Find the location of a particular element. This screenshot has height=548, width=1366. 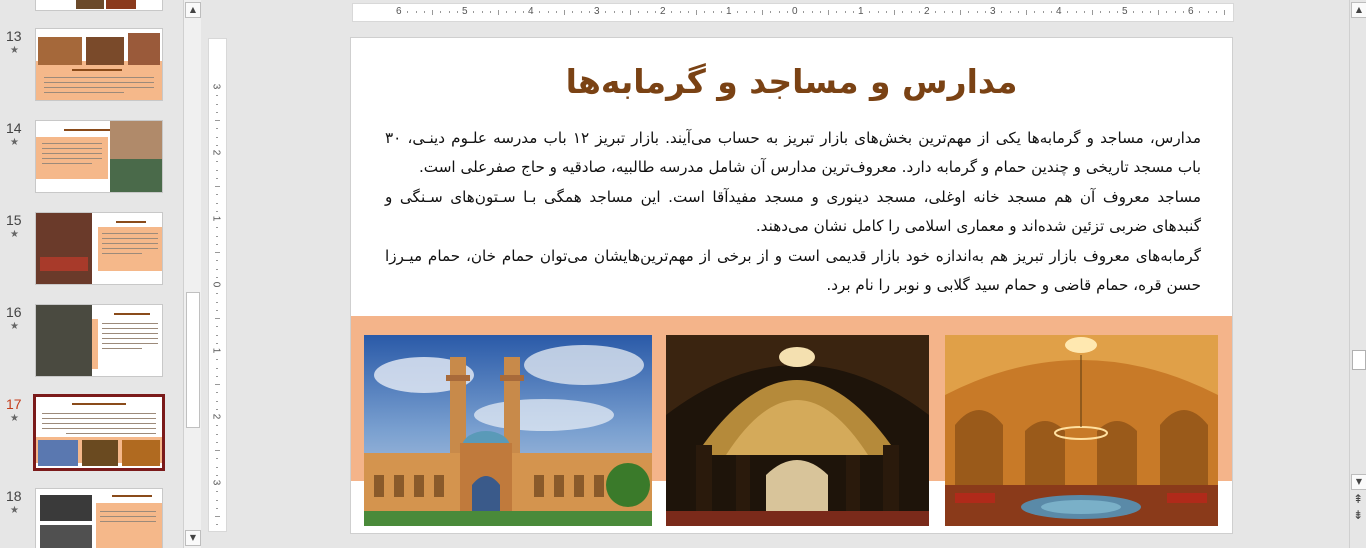

thumbnail-row-14: 14 ★ is located at coordinates (91, 160).